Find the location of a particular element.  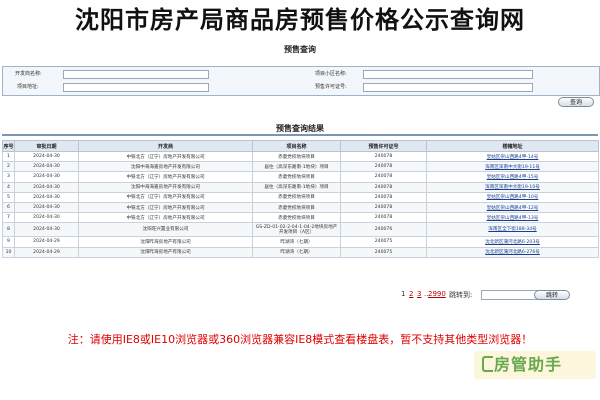

col-header-address: 楼幢地址 is located at coordinates (512, 146).